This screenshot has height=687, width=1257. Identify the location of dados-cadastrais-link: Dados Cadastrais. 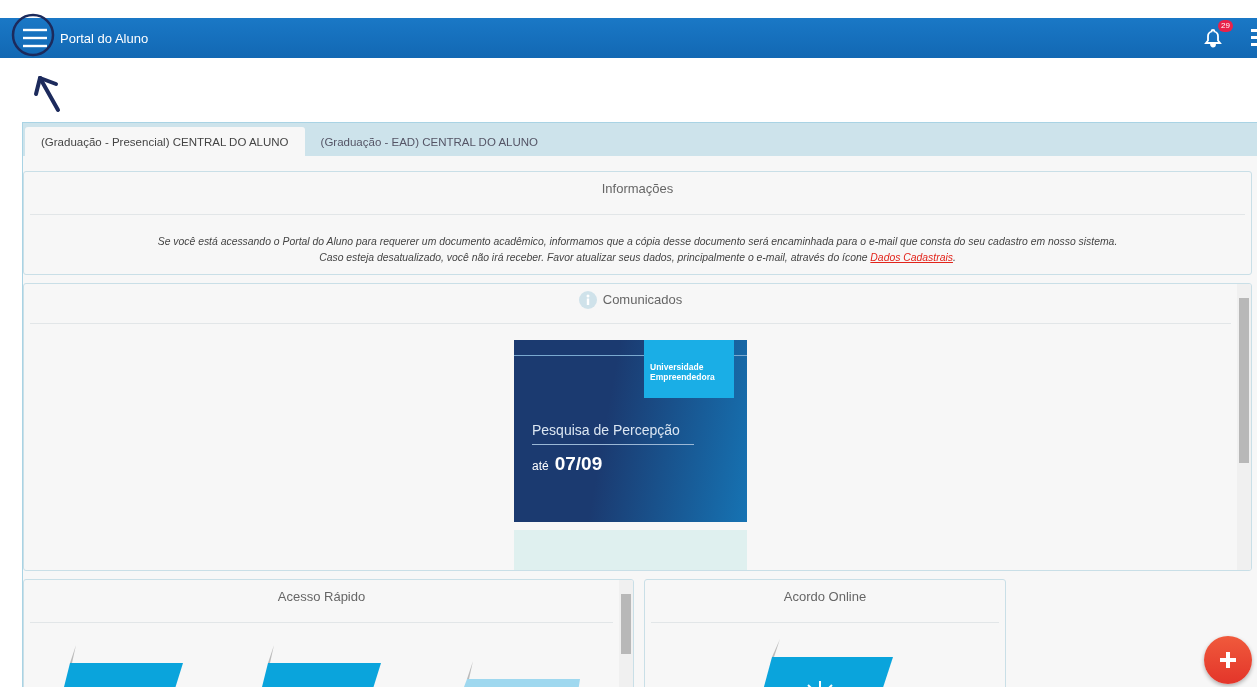
(911, 257).